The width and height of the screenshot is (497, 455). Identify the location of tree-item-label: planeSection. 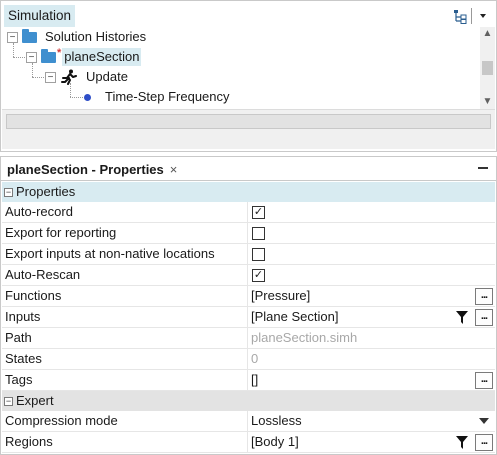
(102, 57).